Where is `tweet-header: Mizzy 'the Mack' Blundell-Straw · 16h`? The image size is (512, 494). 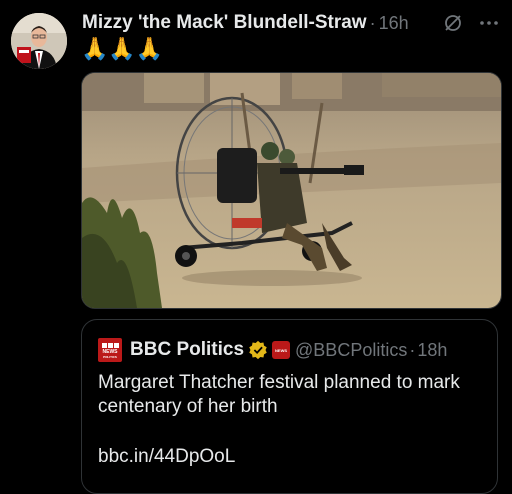
tweet-header: Mizzy 'the Mack' Blundell-Straw · 16h is located at coordinates (292, 23).